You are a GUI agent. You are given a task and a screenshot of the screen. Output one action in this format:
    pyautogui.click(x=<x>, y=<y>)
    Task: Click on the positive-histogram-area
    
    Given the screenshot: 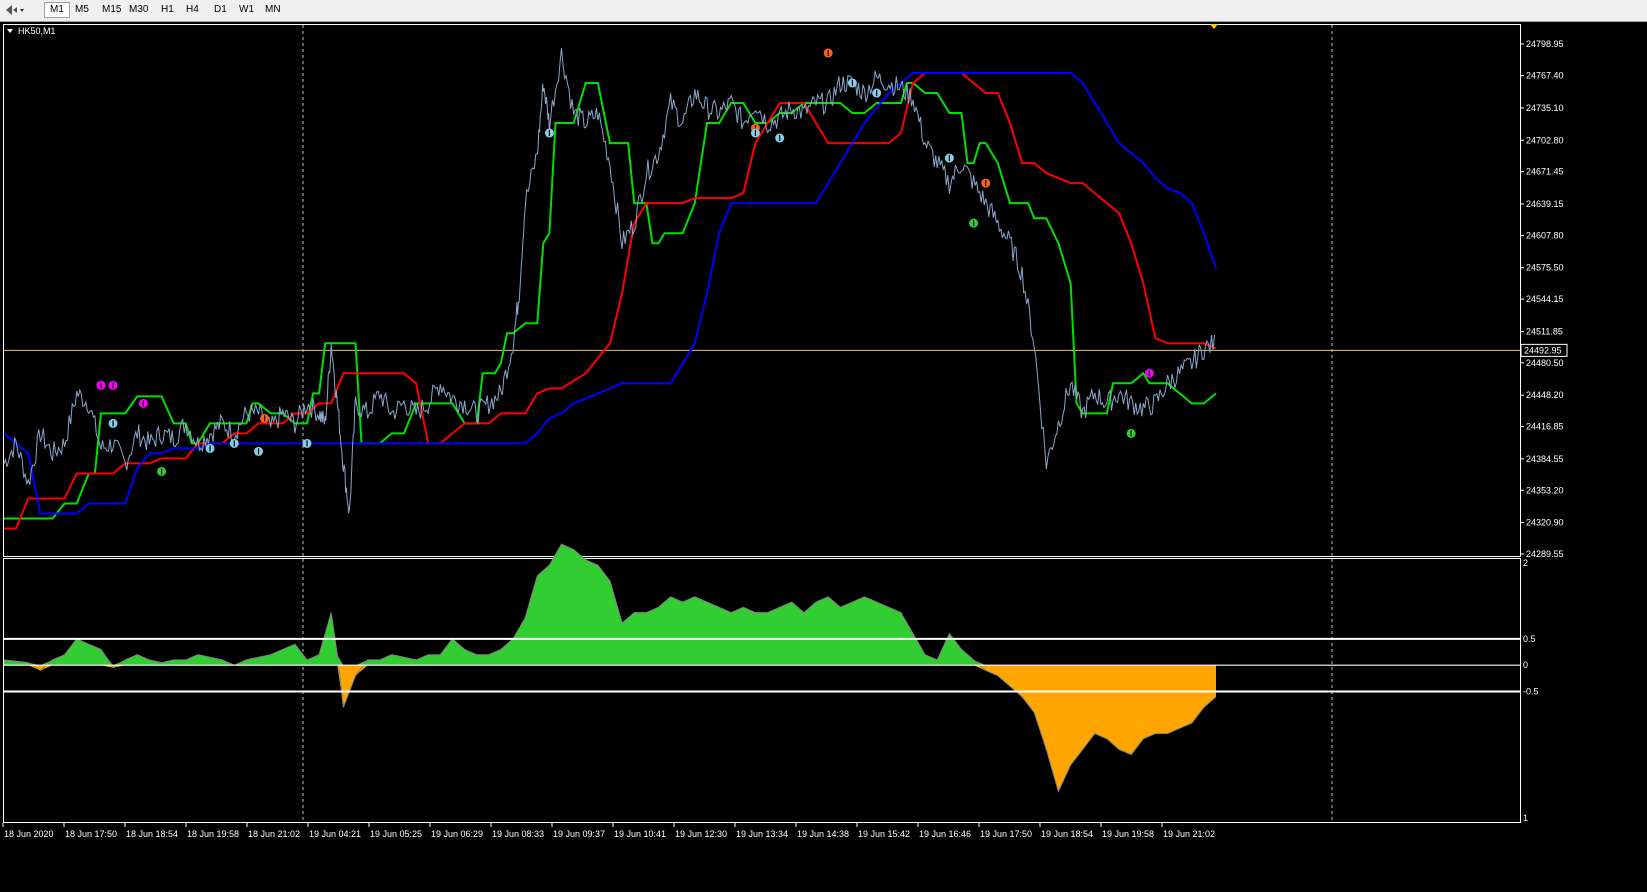 What is the action you would take?
    pyautogui.click(x=610, y=605)
    